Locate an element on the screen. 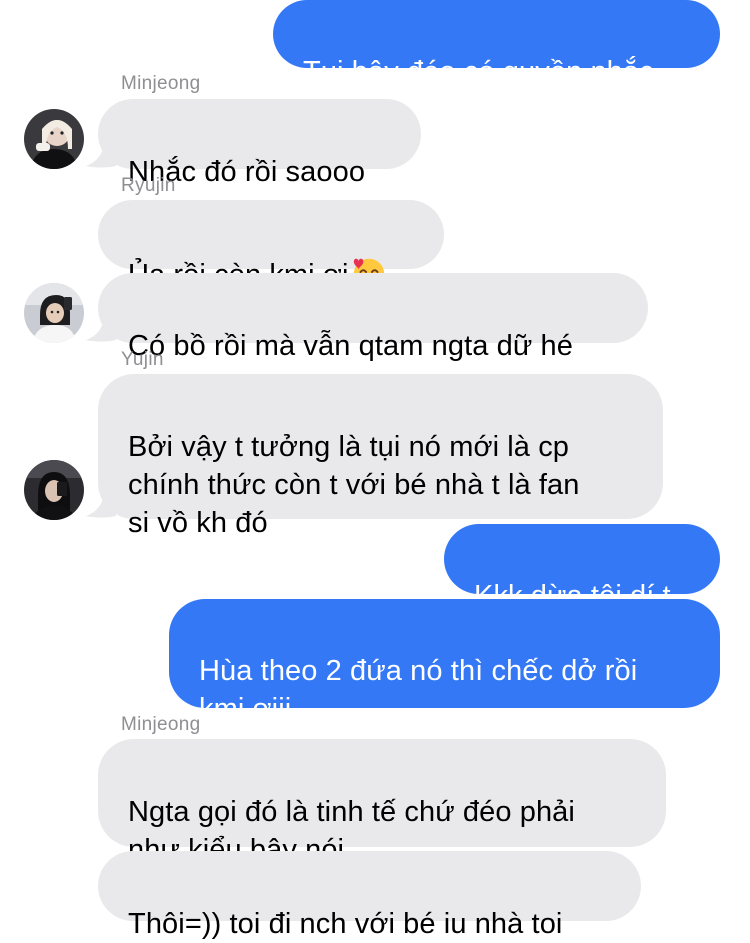  outgoing-message-bubble: Kkk dừa tội dí t is located at coordinates (582, 568).